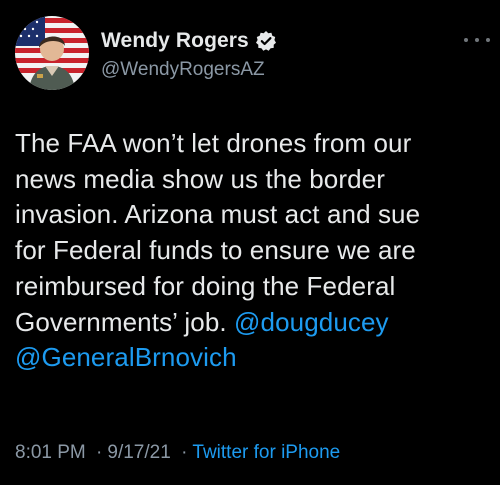  Describe the element at coordinates (218, 214) in the screenshot. I see `tweet-line: invasion. Arizona must act and sue` at that location.